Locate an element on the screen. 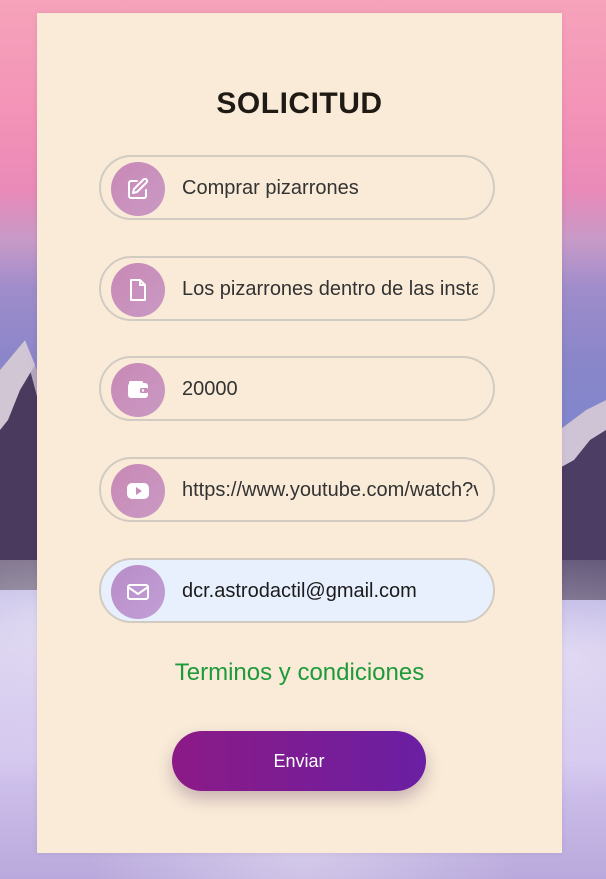 This screenshot has height=879, width=606. email-field is located at coordinates (297, 590).